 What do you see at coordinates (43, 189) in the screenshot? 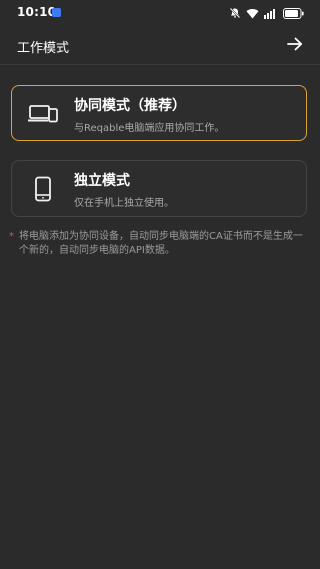
I see `phone-icon` at bounding box center [43, 189].